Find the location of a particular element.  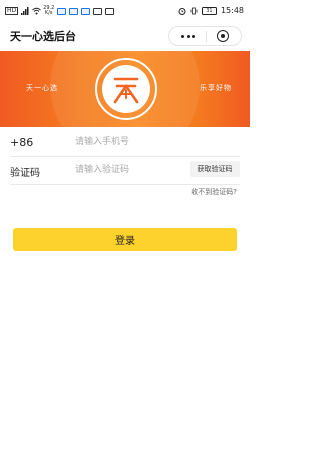

miniprogram-capsule is located at coordinates (205, 36).